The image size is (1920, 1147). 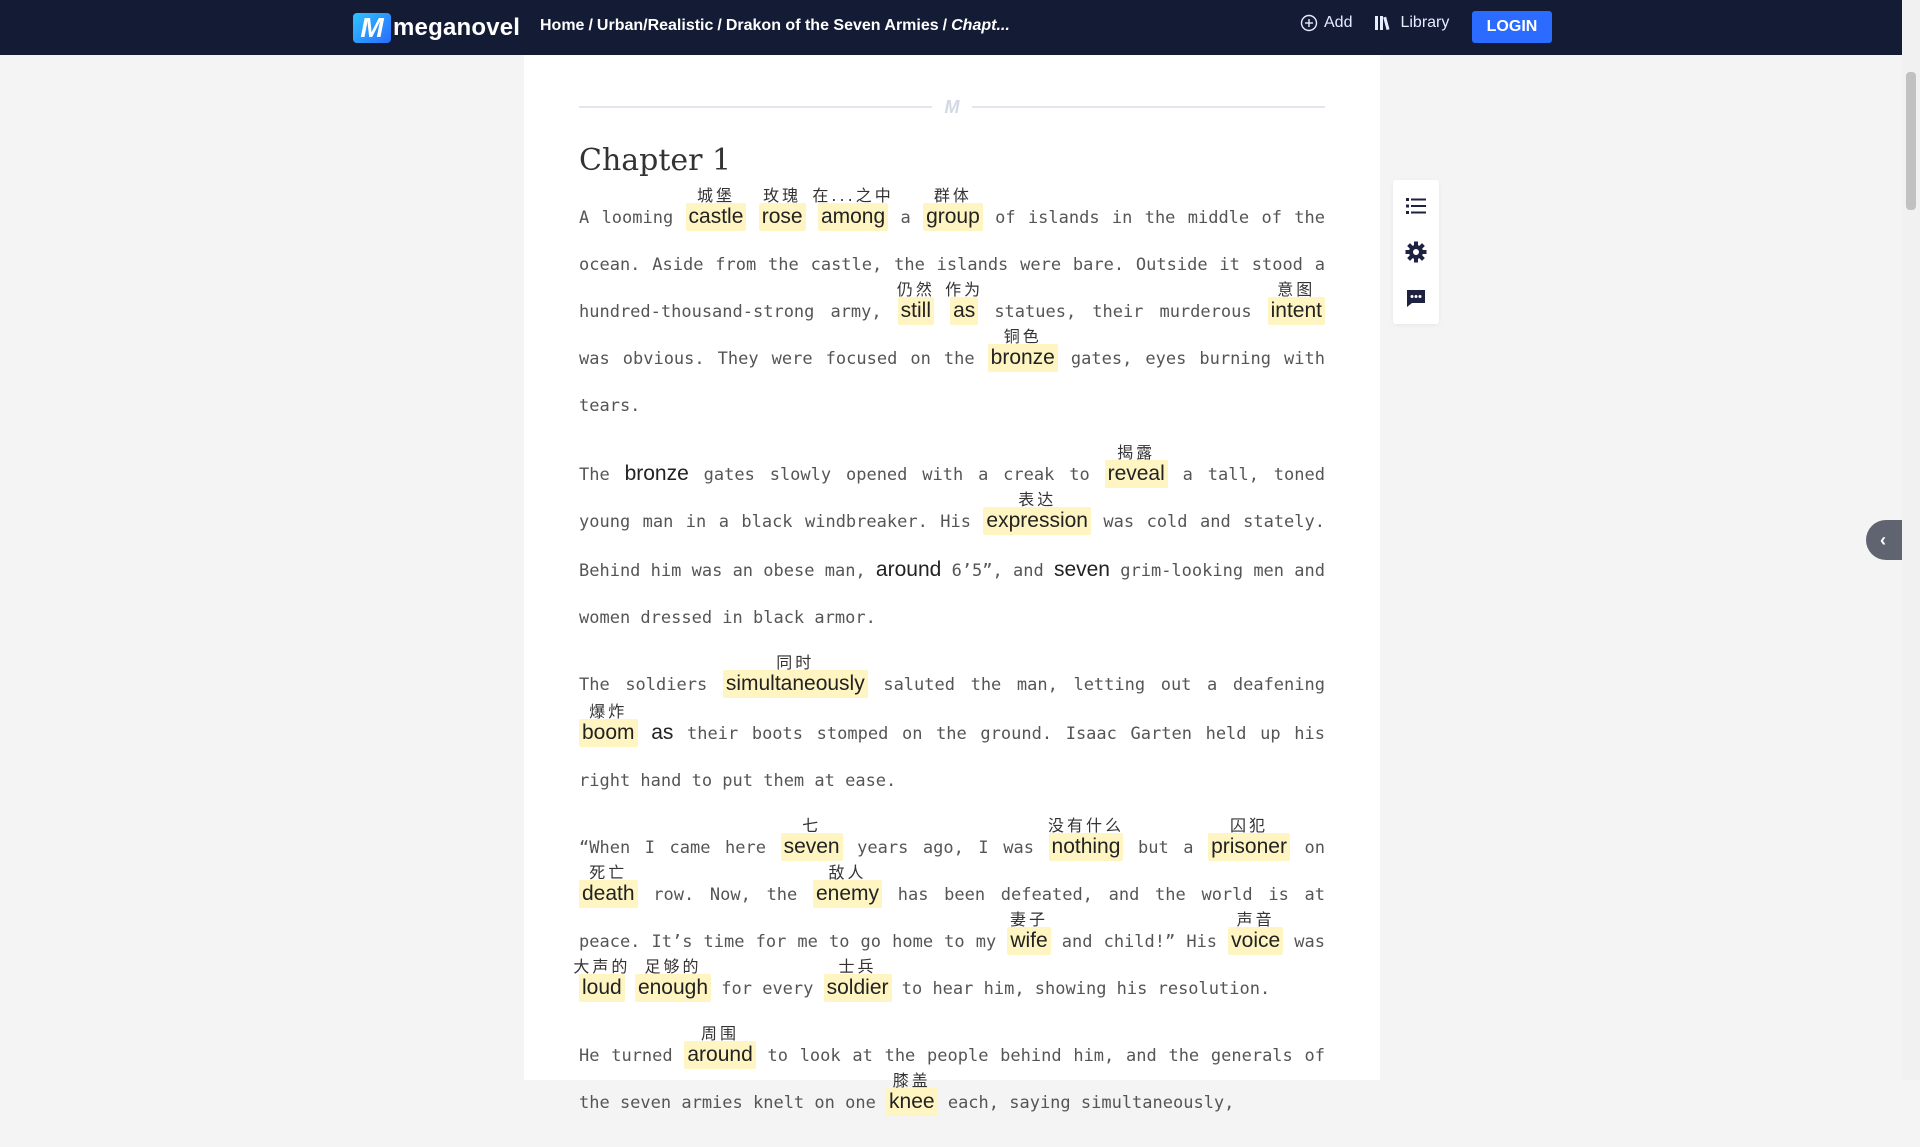 I want to click on highlighted-word: knee, so click(x=912, y=1102).